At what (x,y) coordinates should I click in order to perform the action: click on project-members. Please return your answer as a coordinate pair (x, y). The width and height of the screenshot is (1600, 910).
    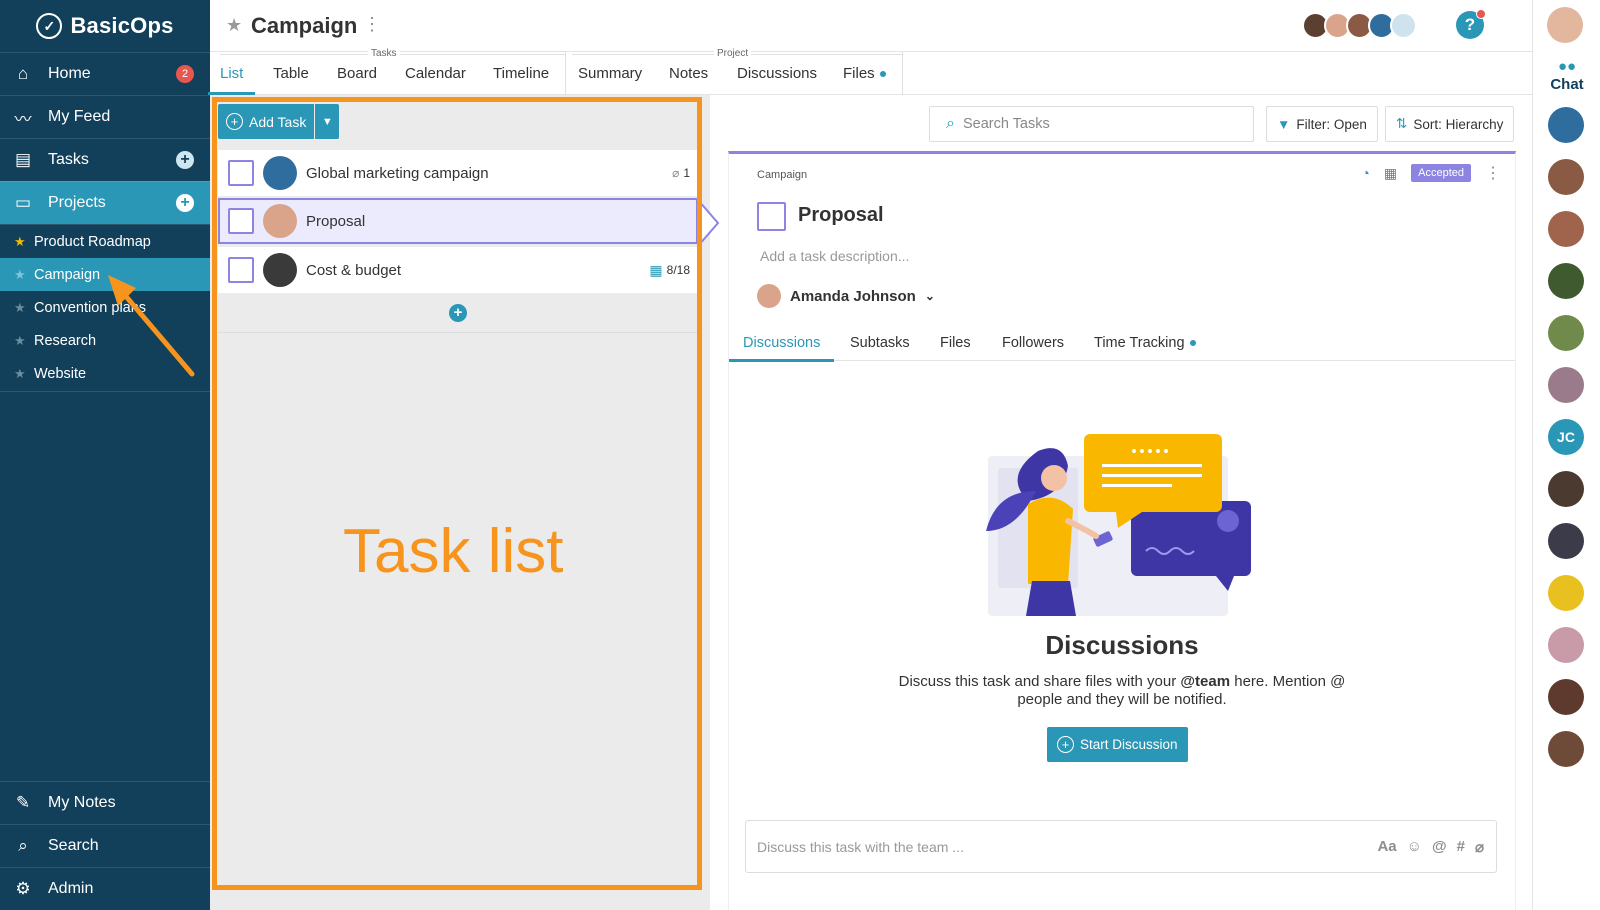
    Looking at the image, I should click on (1359, 25).